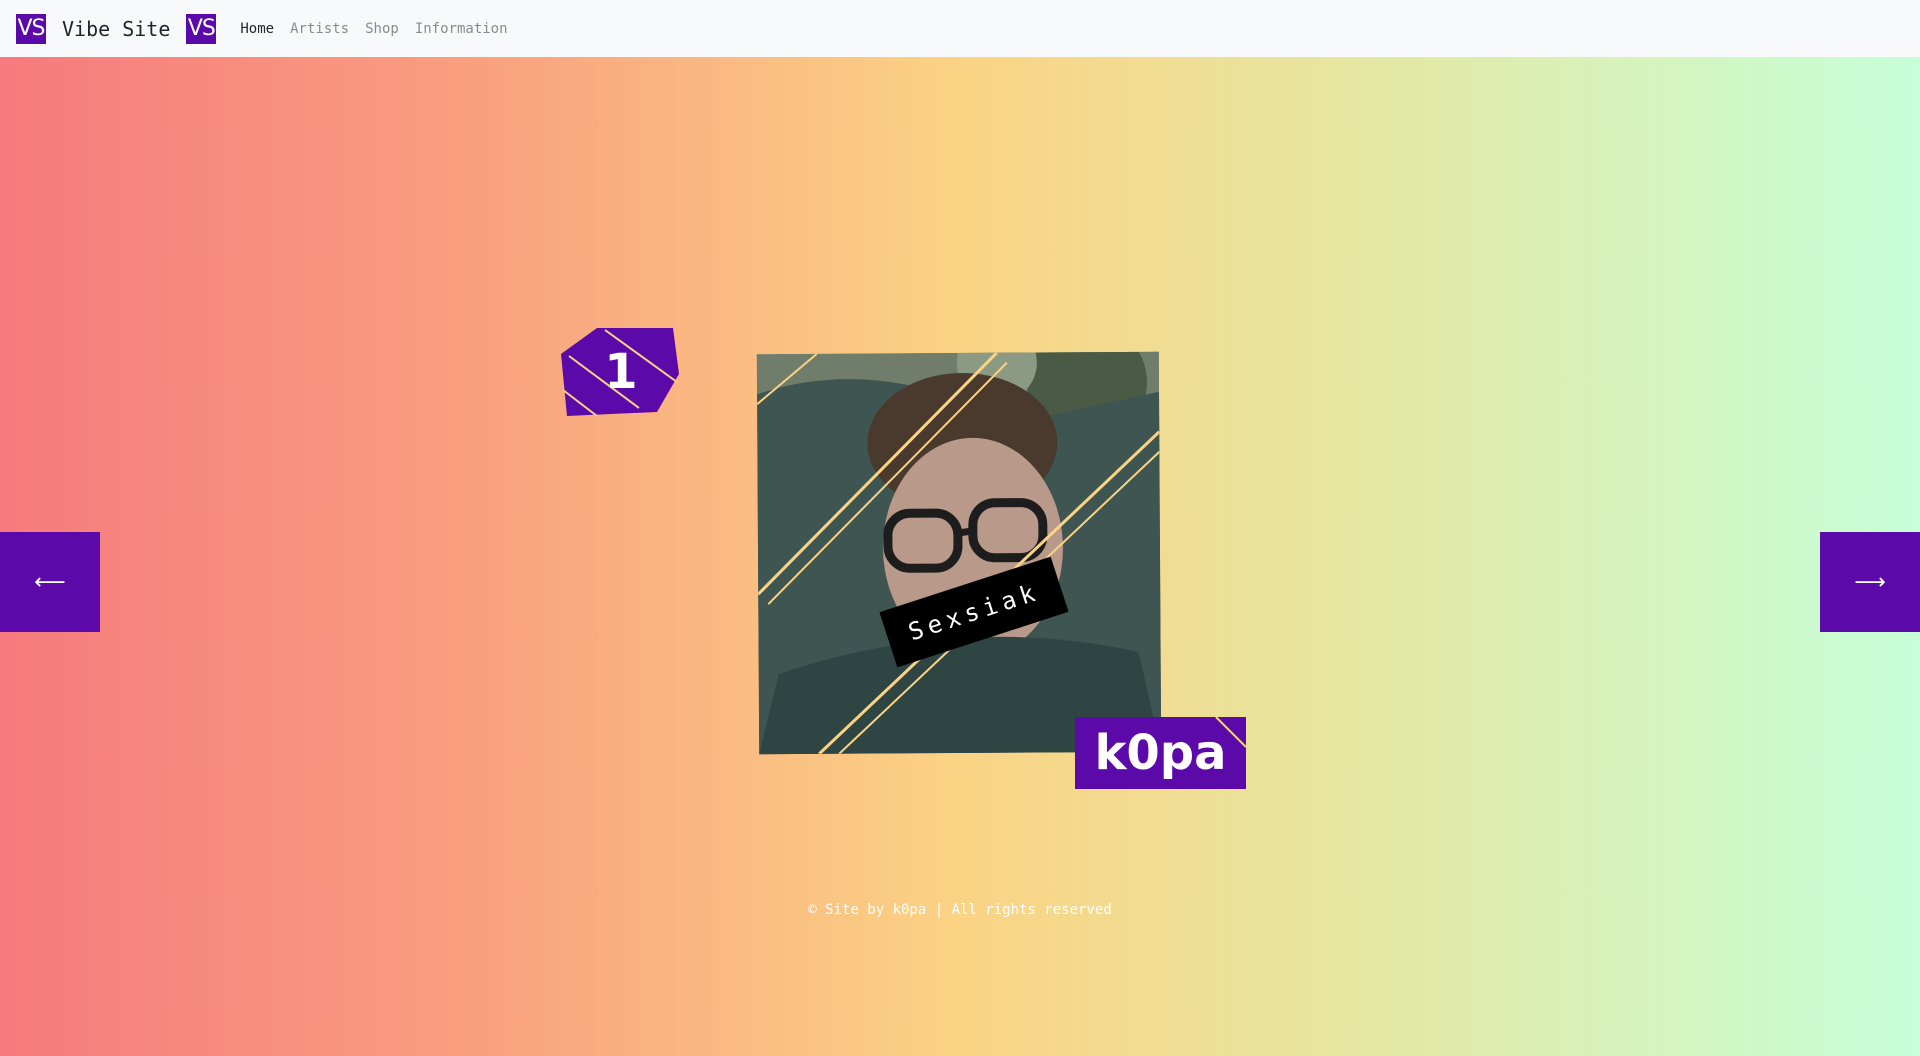 This screenshot has height=1056, width=1920. I want to click on nav-links: Home Artists Shop Information, so click(373, 29).